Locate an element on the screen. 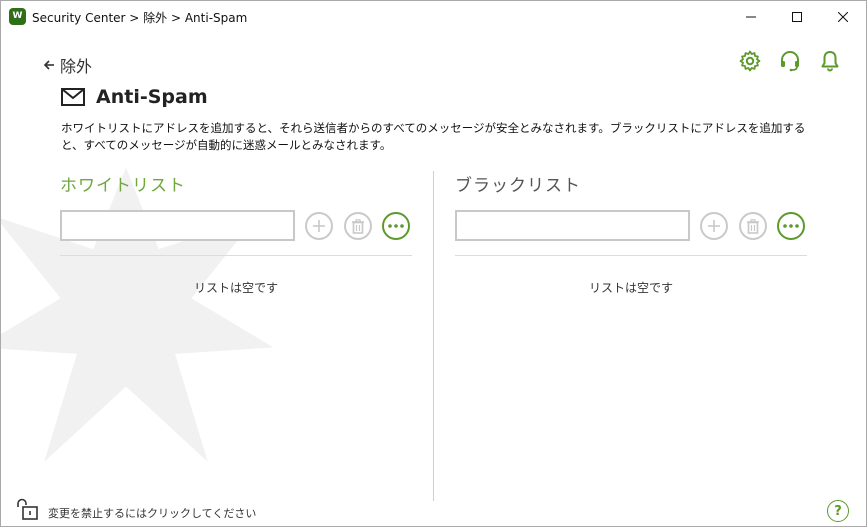 The image size is (867, 527). help-button: ? is located at coordinates (838, 511).